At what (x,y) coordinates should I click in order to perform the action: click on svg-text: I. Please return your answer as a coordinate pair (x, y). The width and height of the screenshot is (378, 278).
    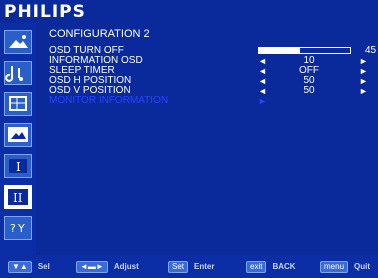
    Looking at the image, I should click on (18, 167).